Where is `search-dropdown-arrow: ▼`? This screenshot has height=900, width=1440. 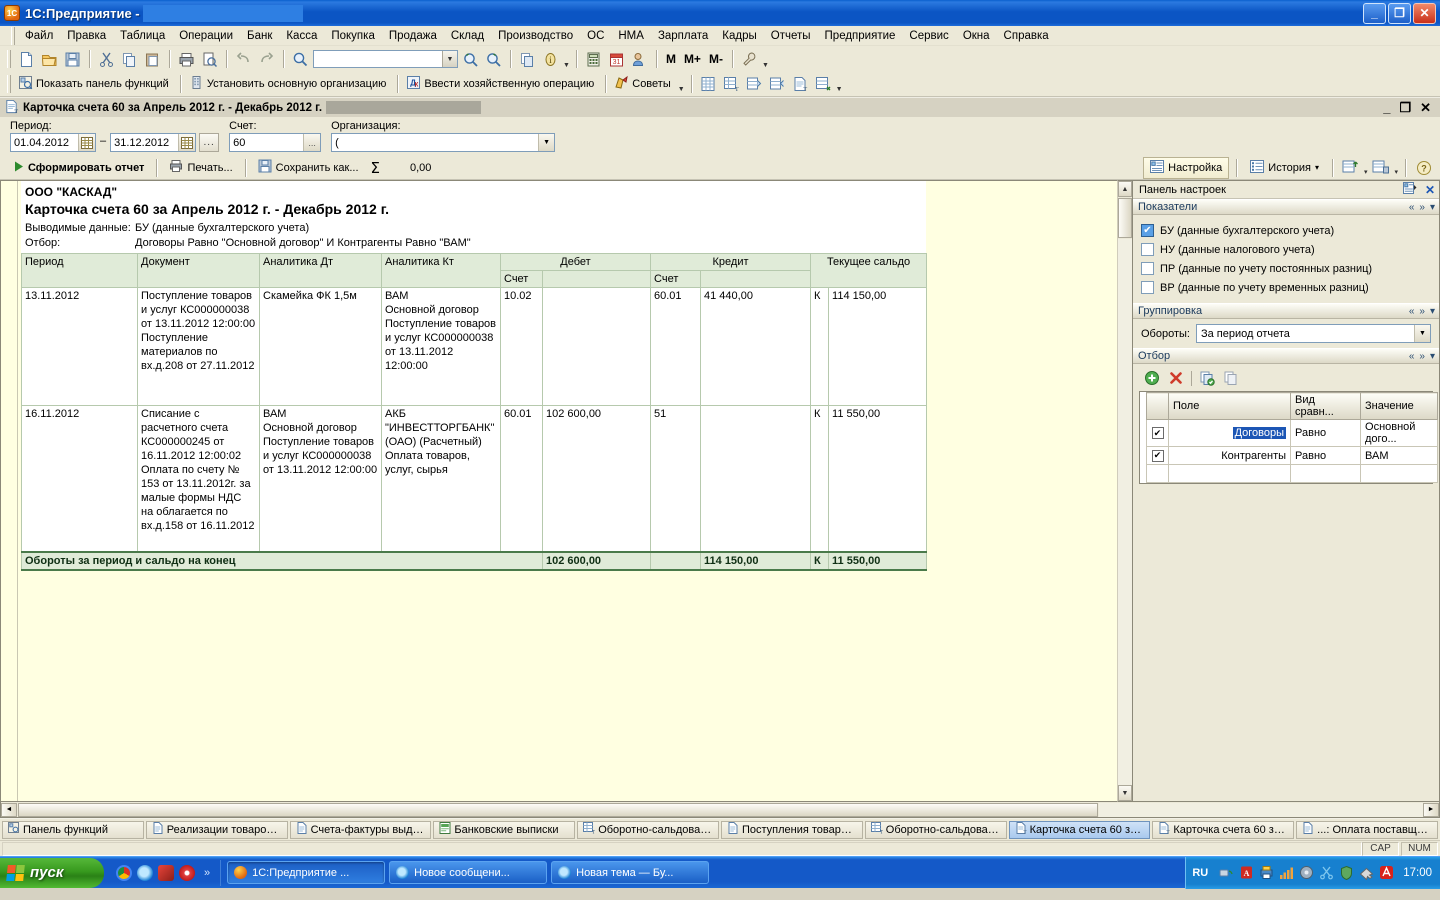
search-dropdown-arrow: ▼ is located at coordinates (449, 59).